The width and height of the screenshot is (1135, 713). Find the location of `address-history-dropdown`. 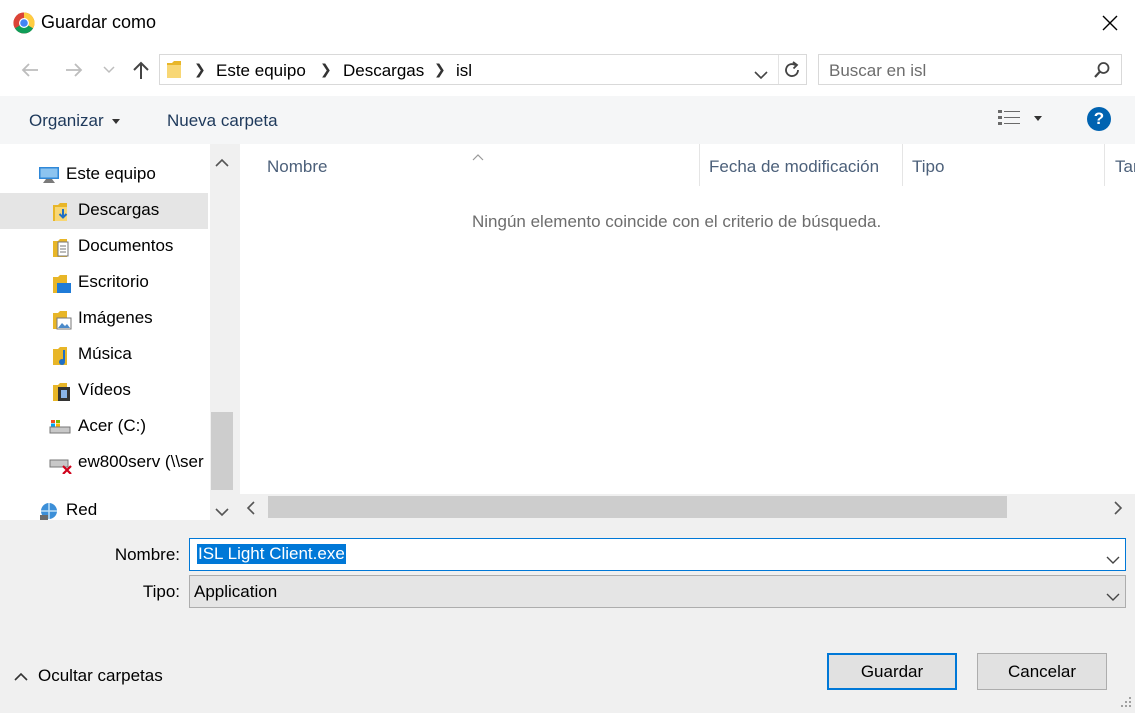

address-history-dropdown is located at coordinates (761, 75).